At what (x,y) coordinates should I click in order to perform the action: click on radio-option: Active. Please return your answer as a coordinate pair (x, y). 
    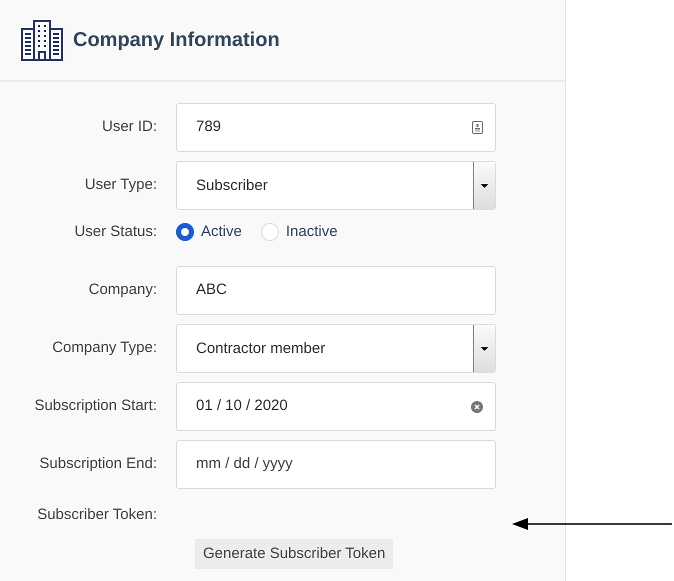
    Looking at the image, I should click on (209, 232).